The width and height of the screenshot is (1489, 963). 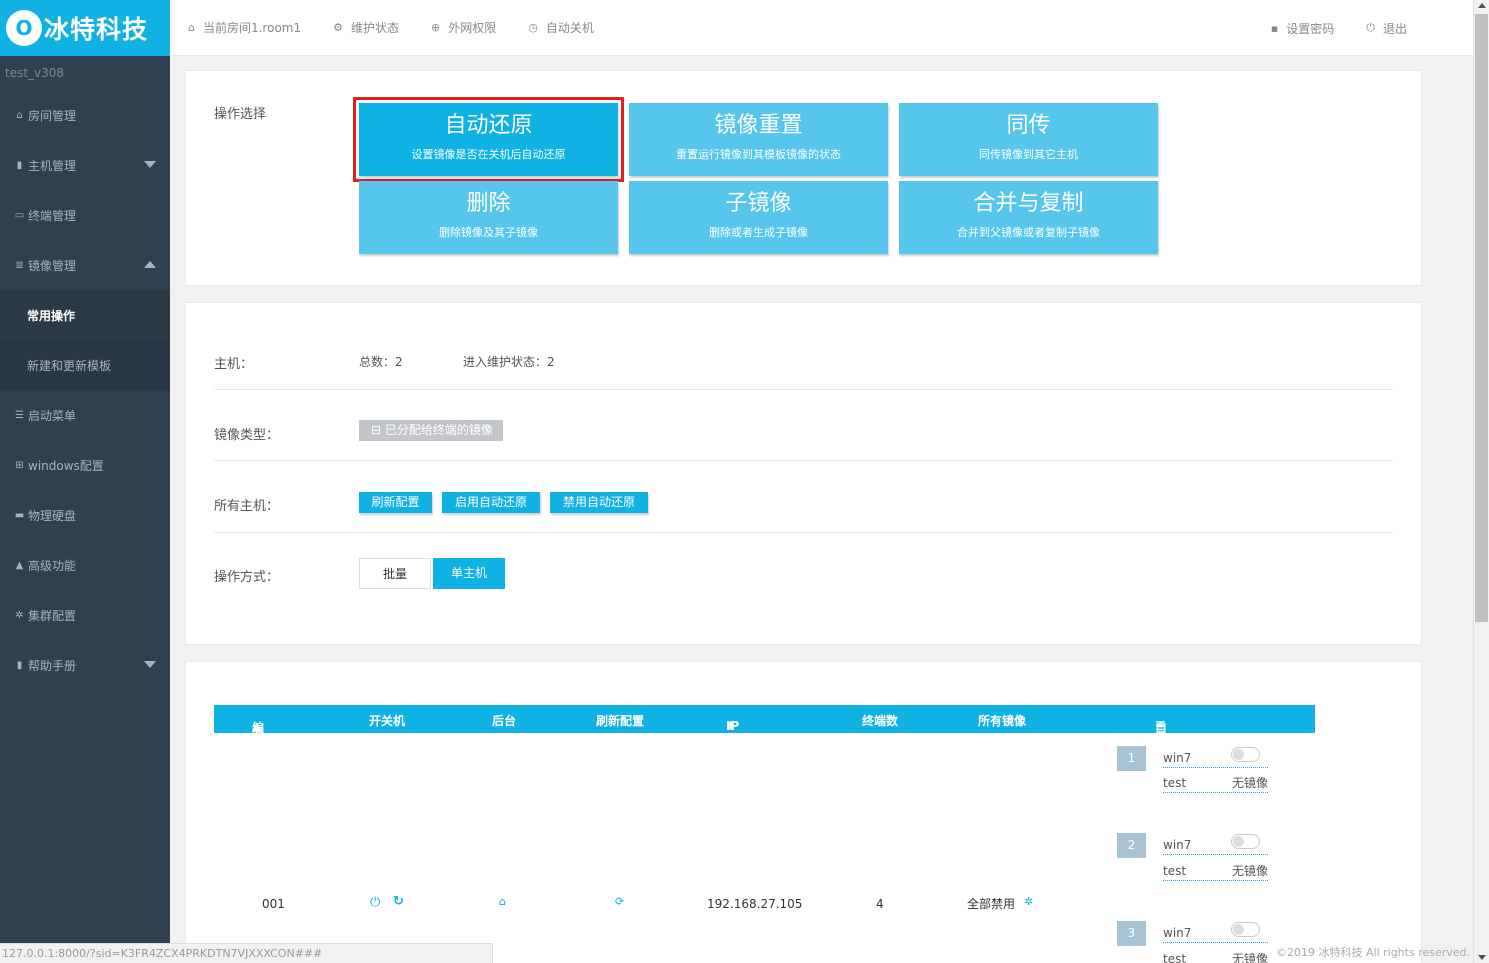 What do you see at coordinates (85, 315) in the screenshot?
I see `sidebar-item-common-ops: 常用操作` at bounding box center [85, 315].